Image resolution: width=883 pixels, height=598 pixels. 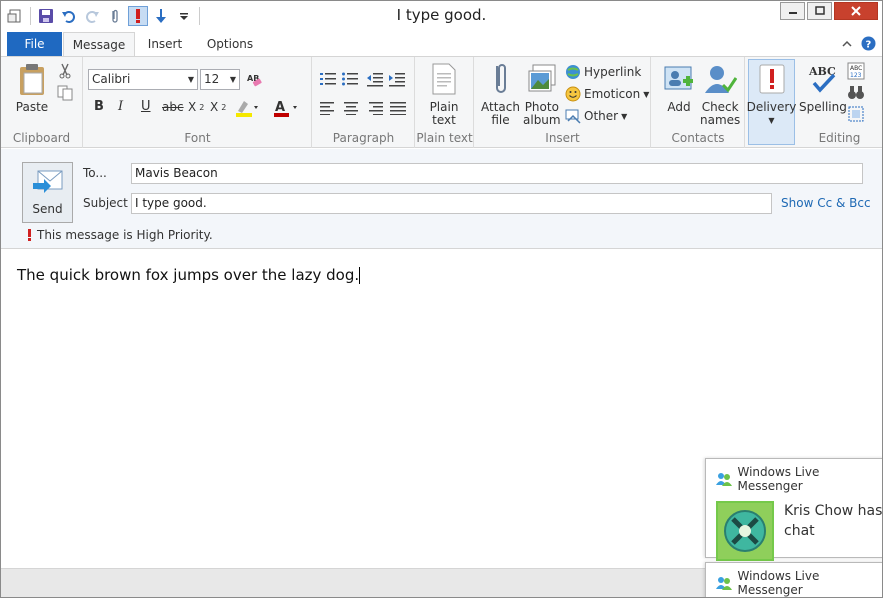 I want to click on subject-label: Subject, so click(x=105, y=203).